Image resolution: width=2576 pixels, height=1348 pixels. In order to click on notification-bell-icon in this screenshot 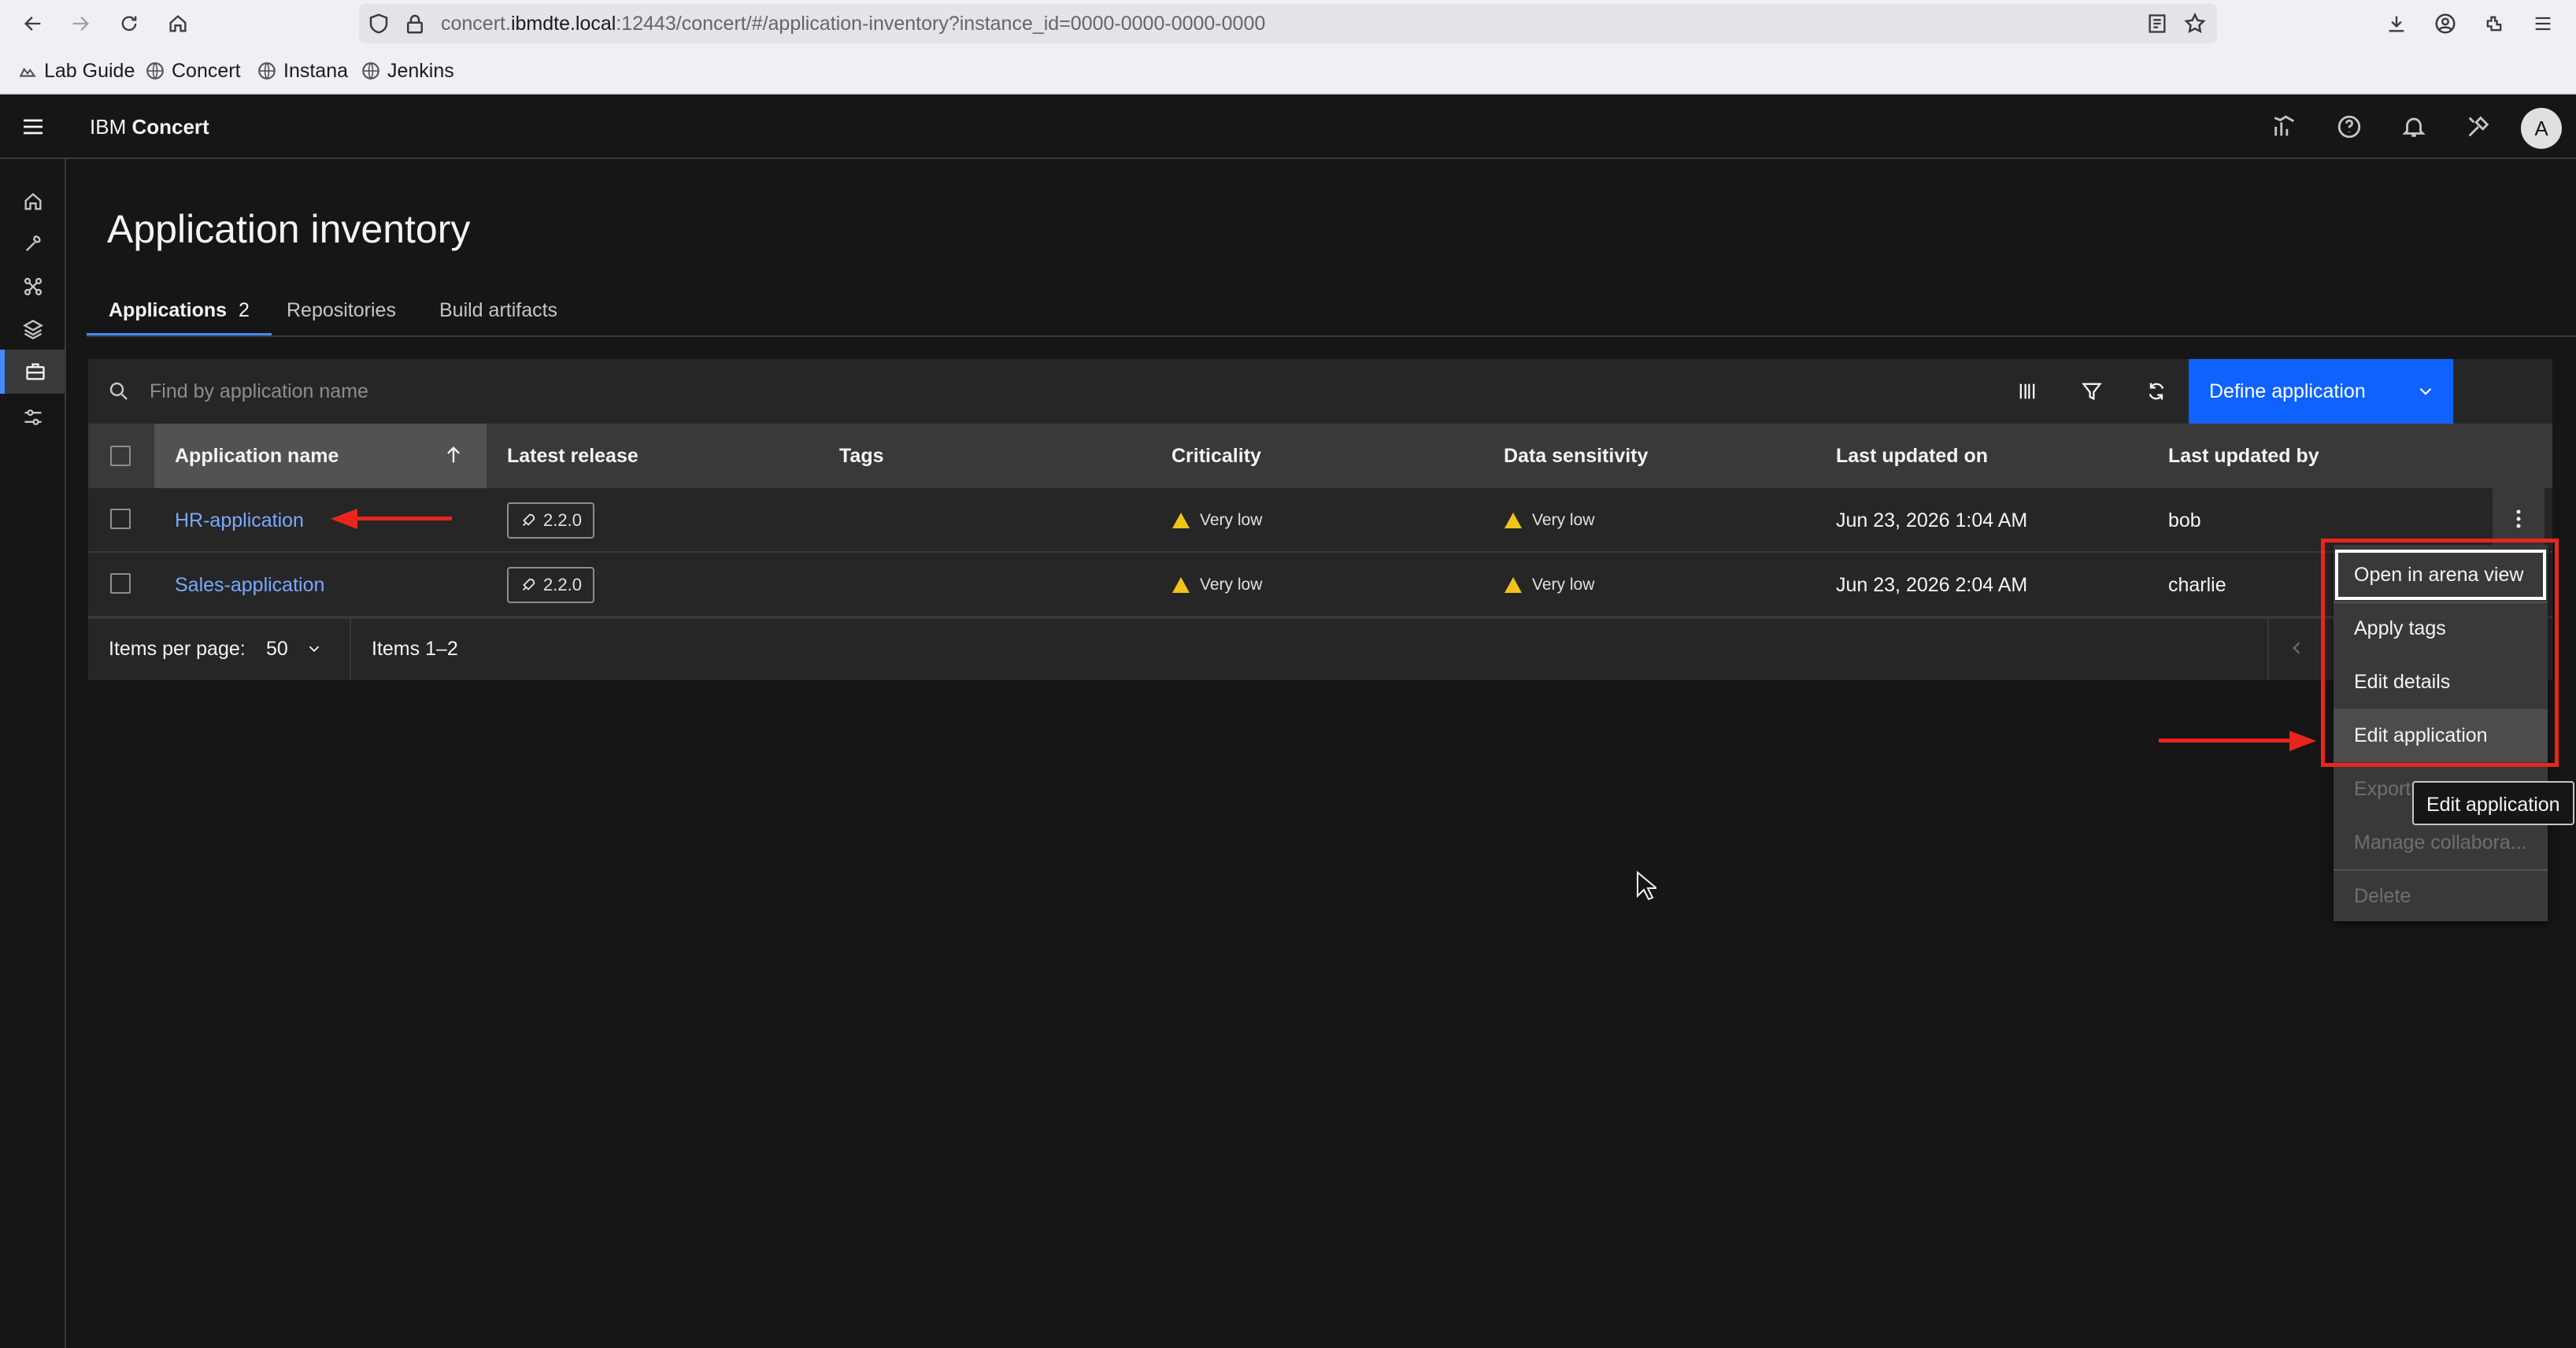, I will do `click(2413, 127)`.